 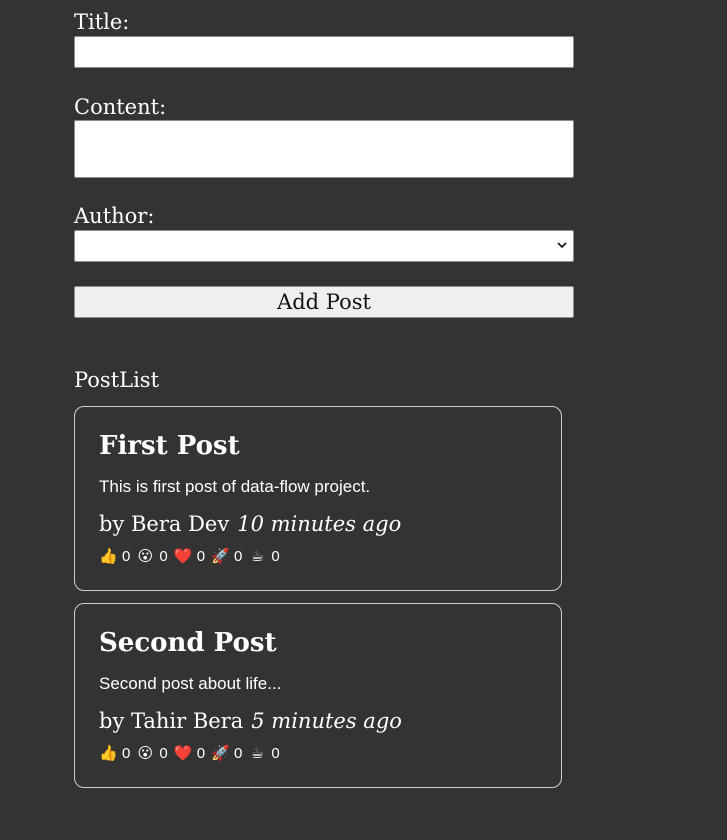 I want to click on content-label: Content:, so click(x=120, y=107).